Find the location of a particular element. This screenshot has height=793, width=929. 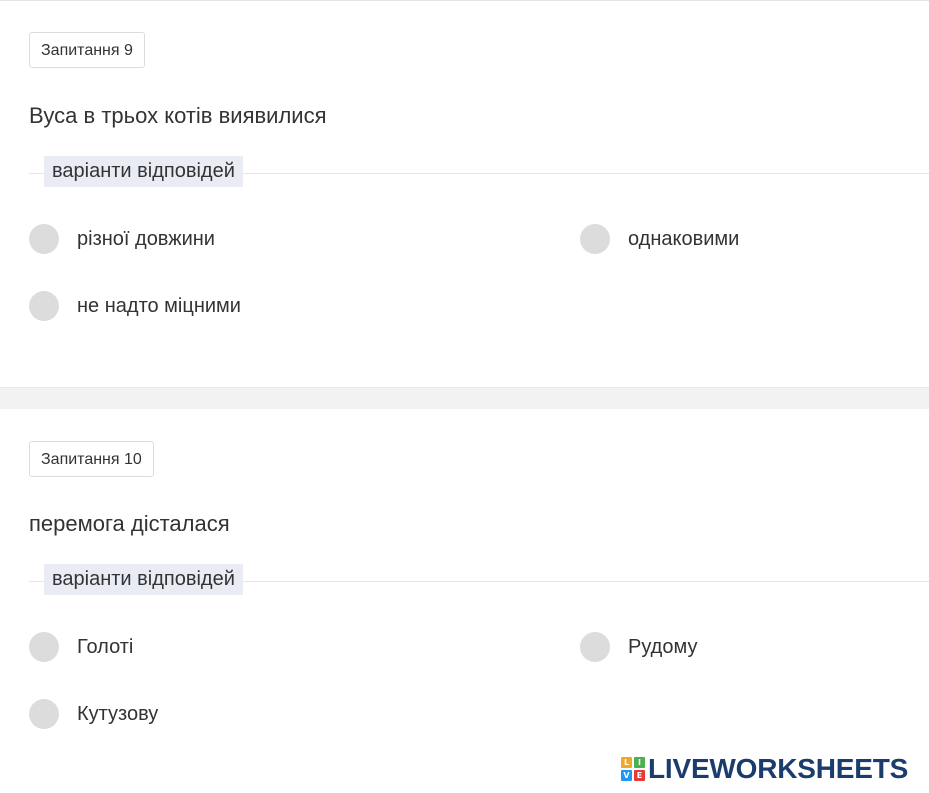

answer-label: Рудому is located at coordinates (663, 646).